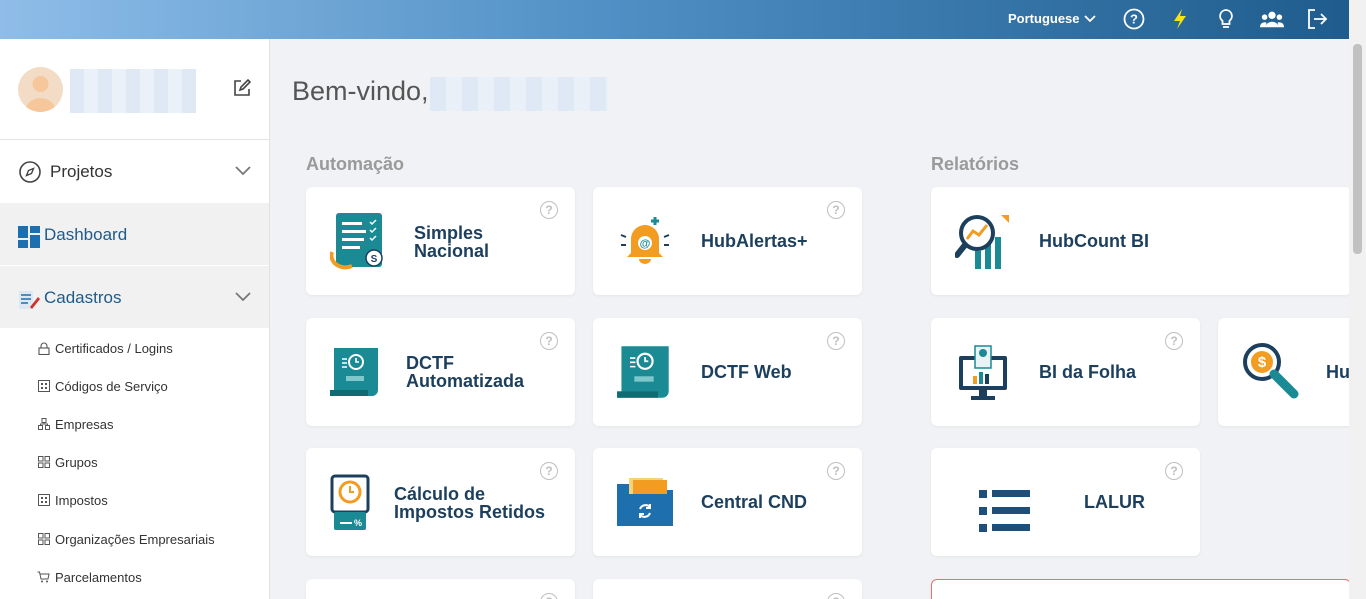 The image size is (1366, 599). Describe the element at coordinates (89, 577) in the screenshot. I see `sidebar-subitem-parcelamentos: Parcelamentos` at that location.